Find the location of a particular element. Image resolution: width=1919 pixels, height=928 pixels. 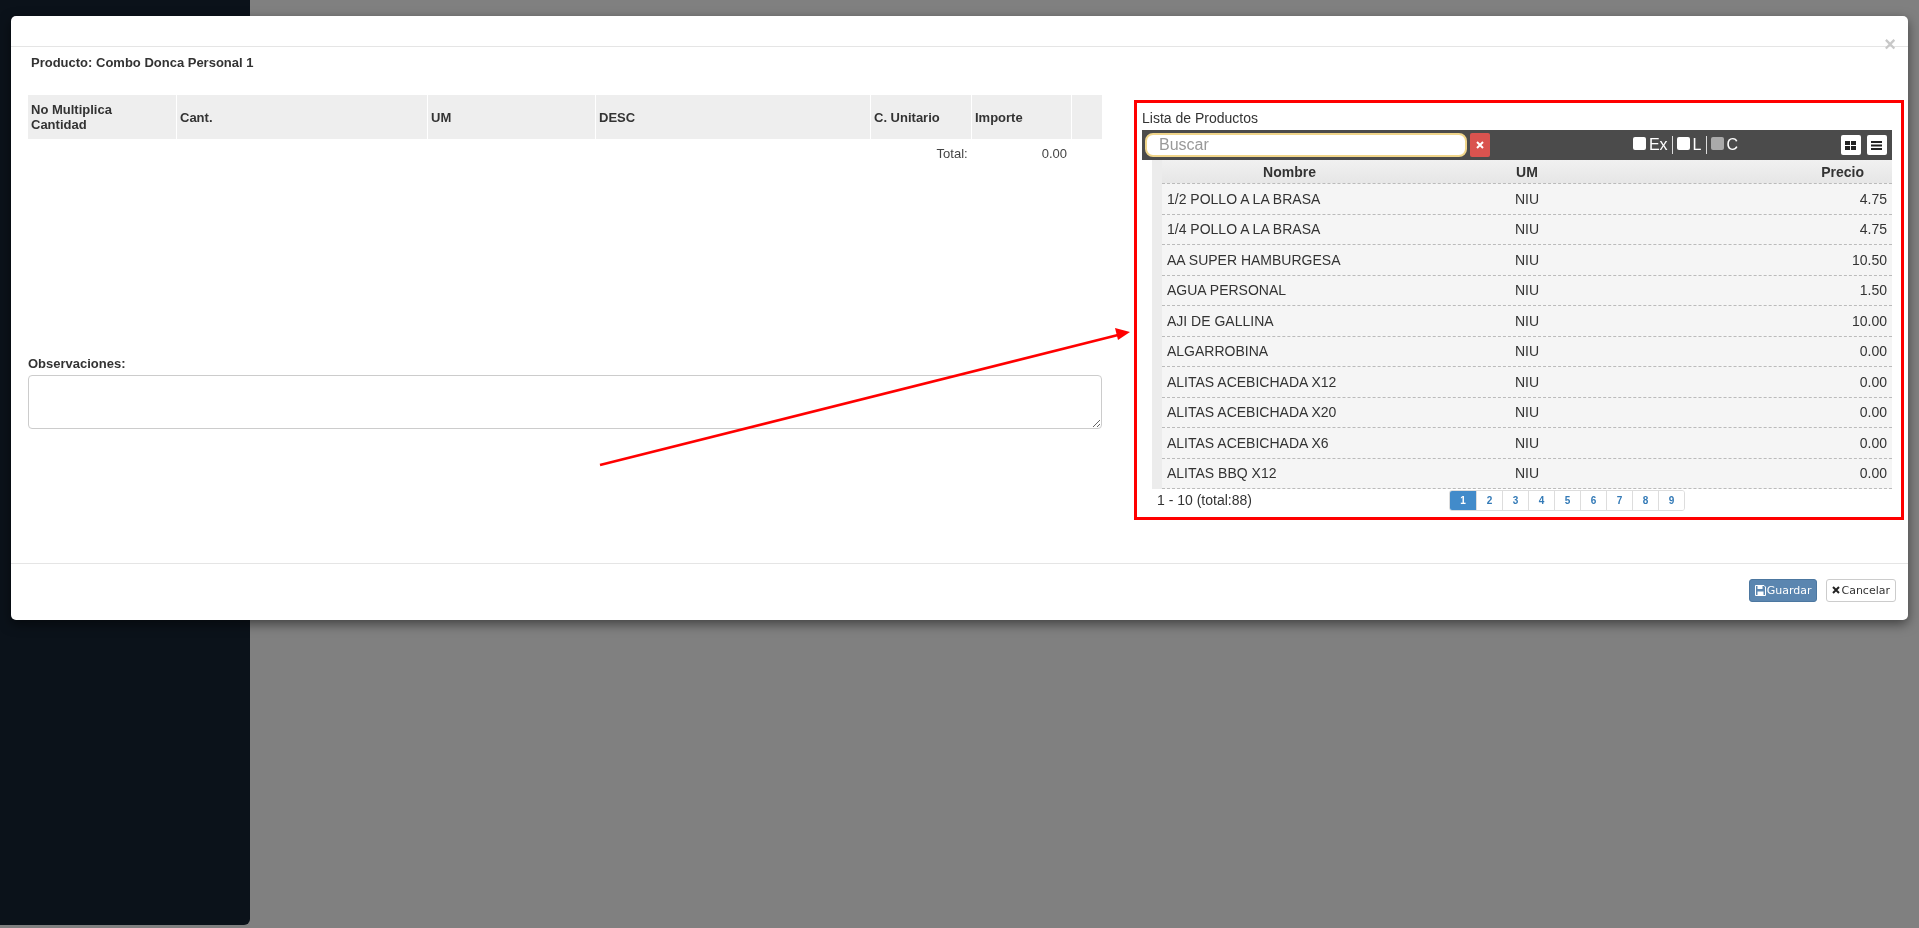

table-cell-text: AA SUPER HAMBURGESA is located at coordinates (1254, 259).